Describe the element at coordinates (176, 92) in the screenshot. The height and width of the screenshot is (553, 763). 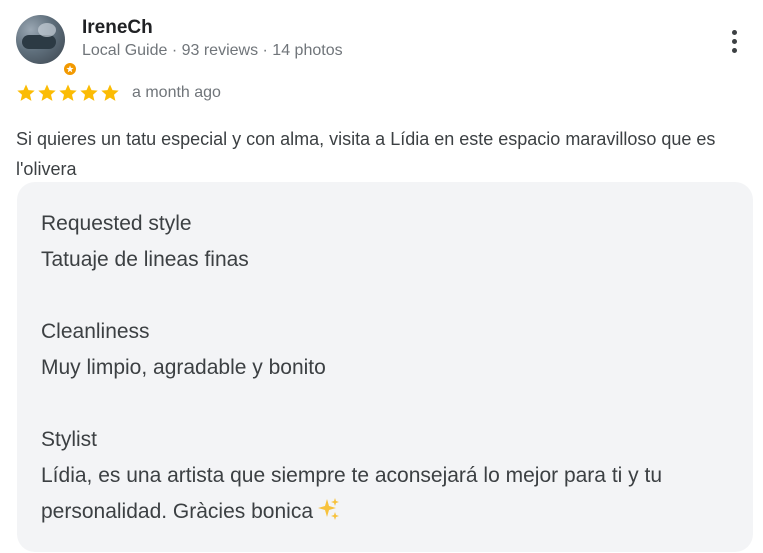
I see `review-time: a month ago` at that location.